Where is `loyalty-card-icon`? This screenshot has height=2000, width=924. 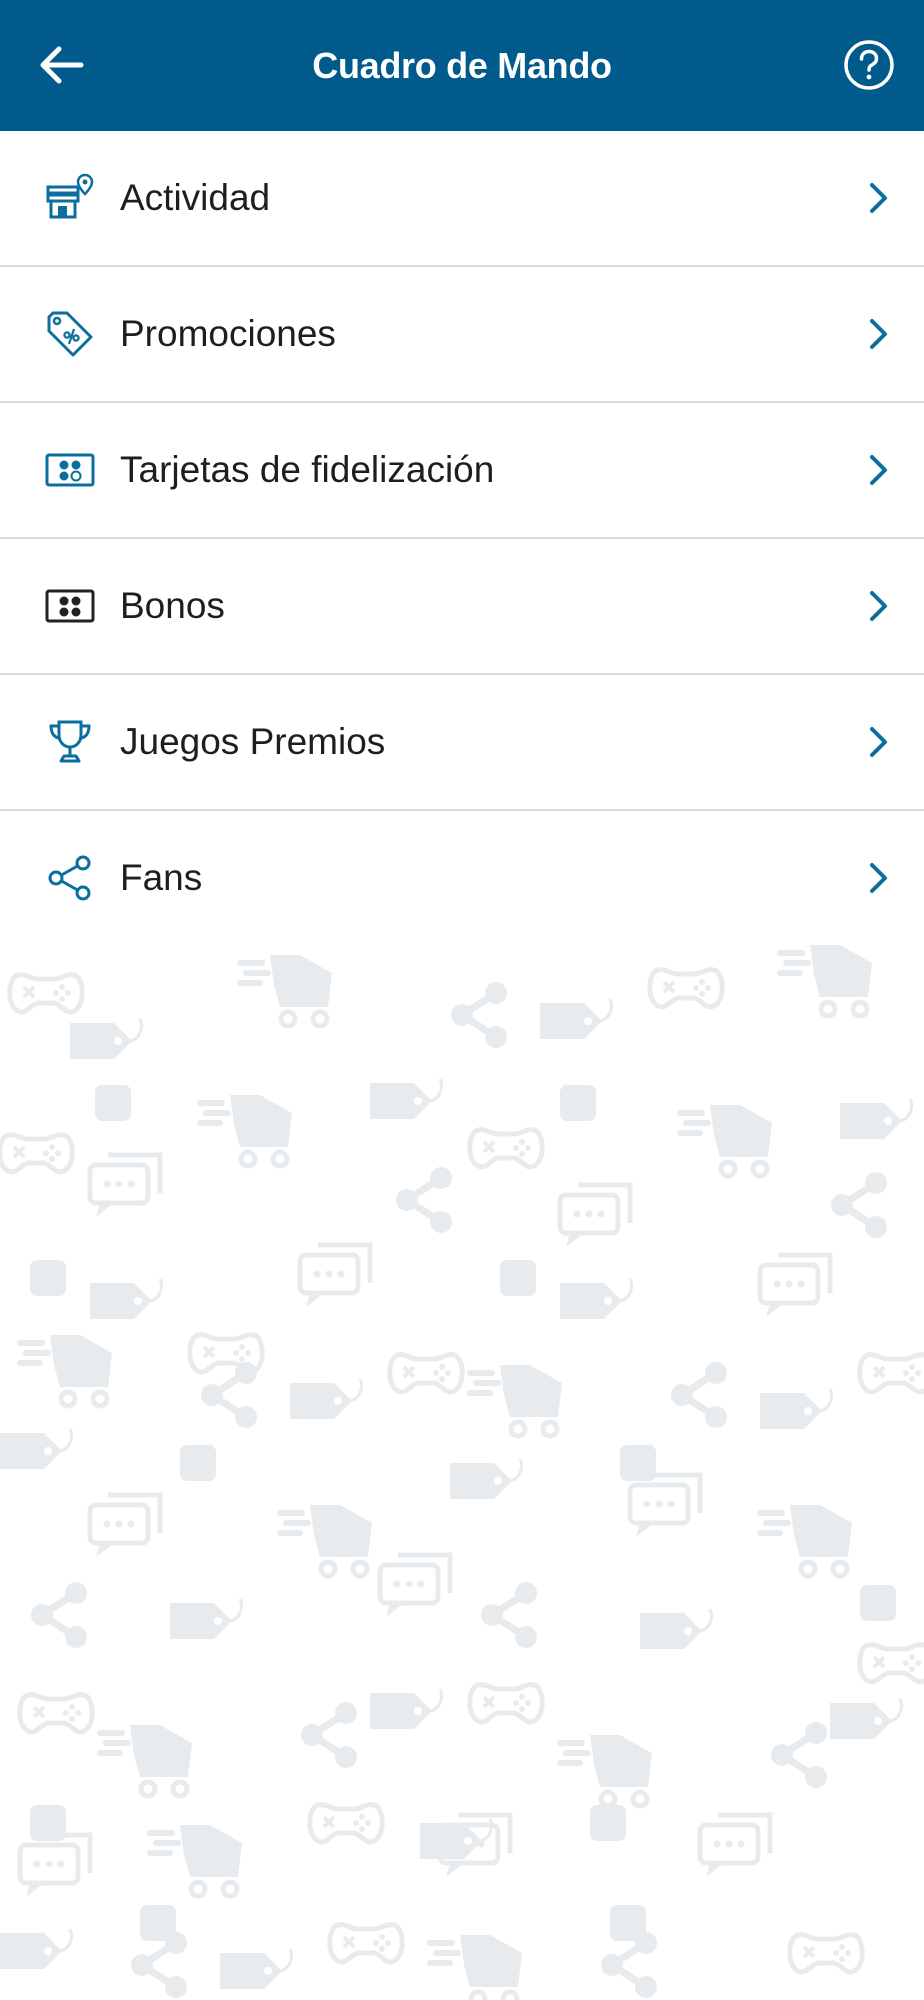 loyalty-card-icon is located at coordinates (70, 470).